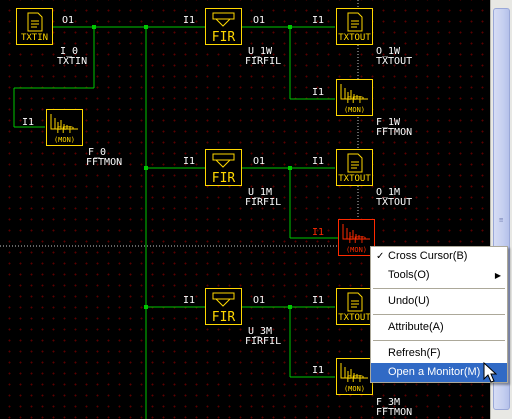 This screenshot has height=419, width=512. I want to click on menu-item-attribute: Attribute(A), so click(439, 327).